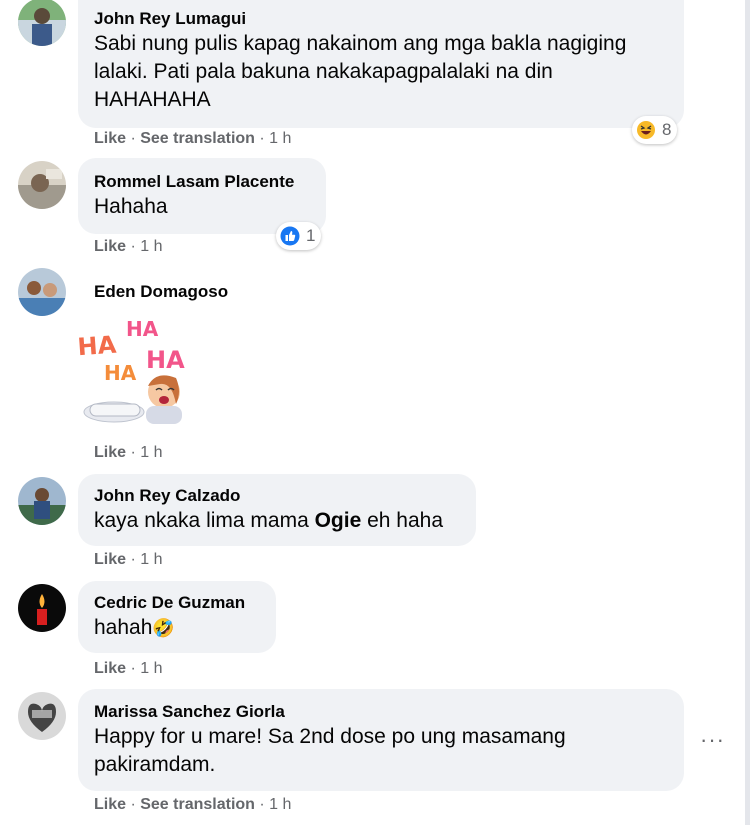 Image resolution: width=750 pixels, height=825 pixels. What do you see at coordinates (163, 628) in the screenshot?
I see `rofl-emoji-icon: 🤣` at bounding box center [163, 628].